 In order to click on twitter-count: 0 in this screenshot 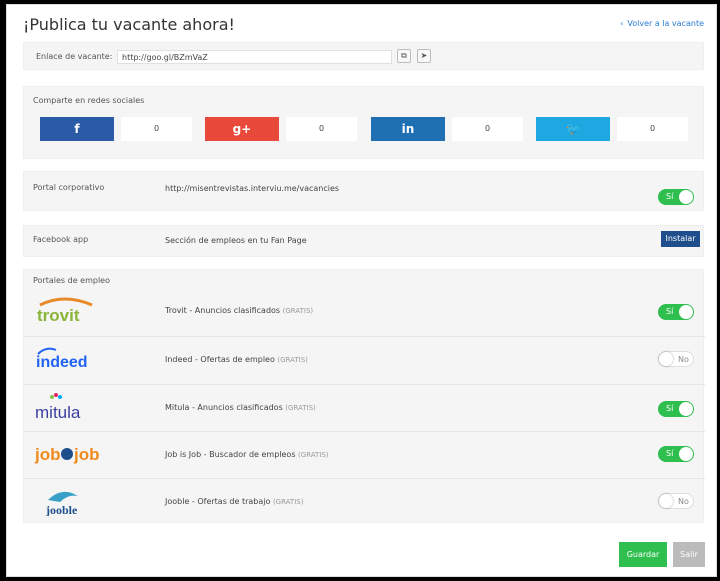, I will do `click(652, 129)`.